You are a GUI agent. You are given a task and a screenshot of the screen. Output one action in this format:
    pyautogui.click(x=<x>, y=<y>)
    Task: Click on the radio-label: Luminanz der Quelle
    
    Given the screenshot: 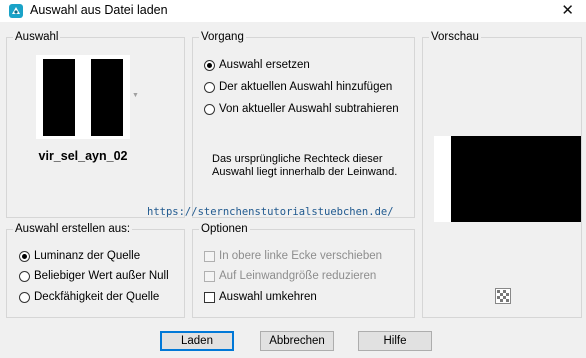 What is the action you would take?
    pyautogui.click(x=87, y=256)
    